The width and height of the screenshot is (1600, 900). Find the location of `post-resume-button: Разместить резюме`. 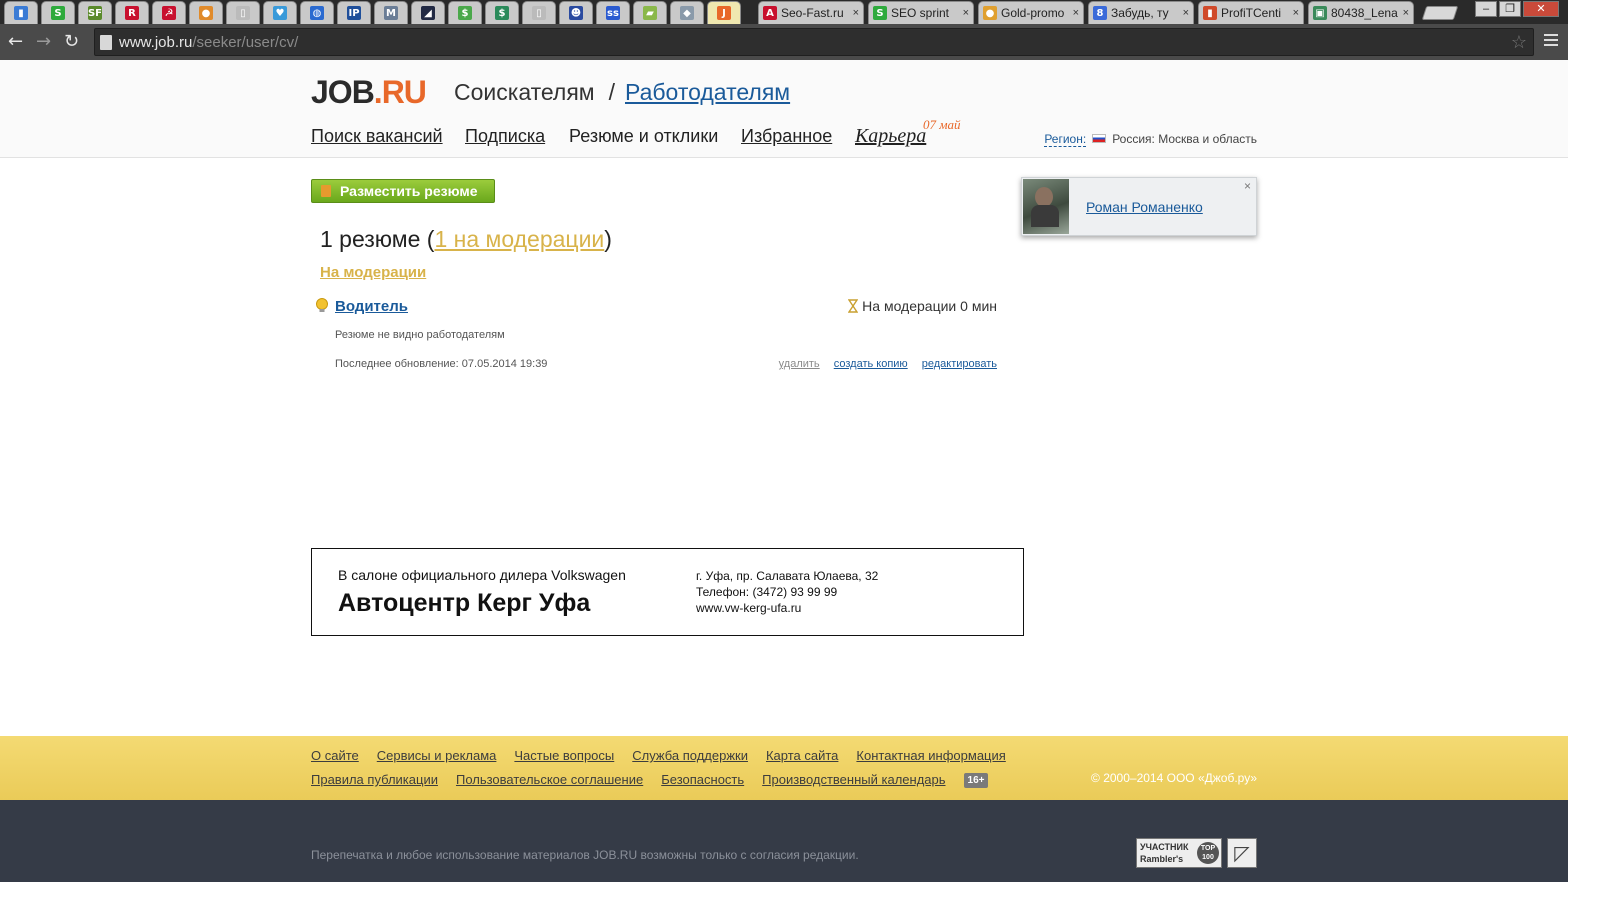

post-resume-button: Разместить резюме is located at coordinates (403, 191).